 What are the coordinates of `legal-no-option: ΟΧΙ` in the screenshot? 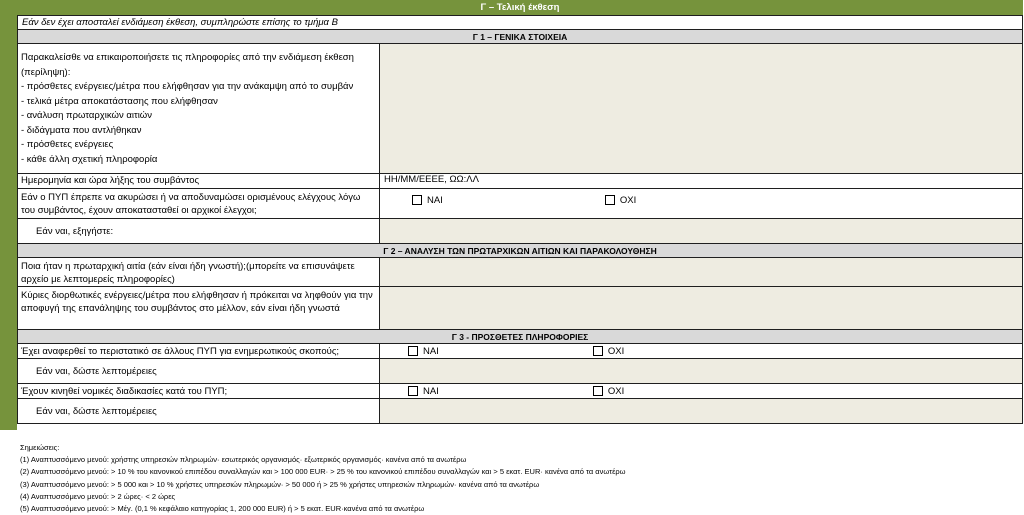 It's located at (608, 391).